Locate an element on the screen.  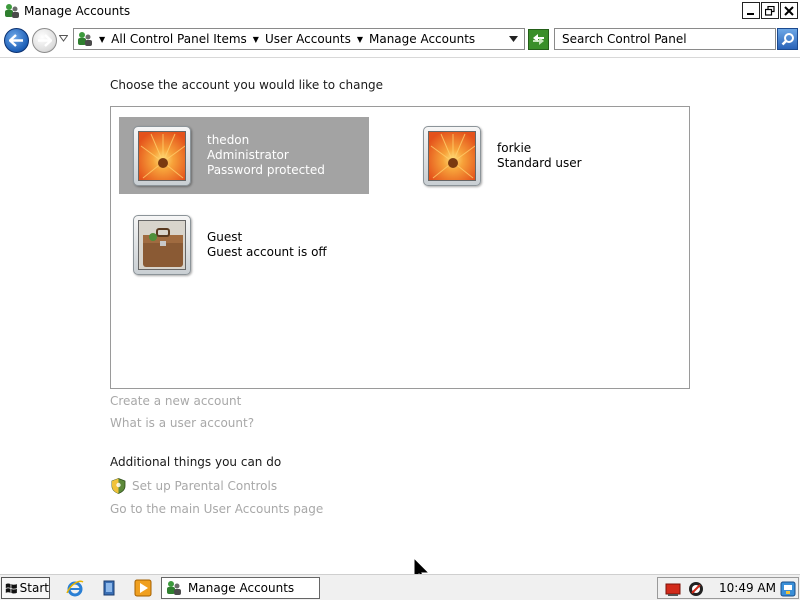
breadcrumb-user-accounts: User Accounts is located at coordinates (308, 39).